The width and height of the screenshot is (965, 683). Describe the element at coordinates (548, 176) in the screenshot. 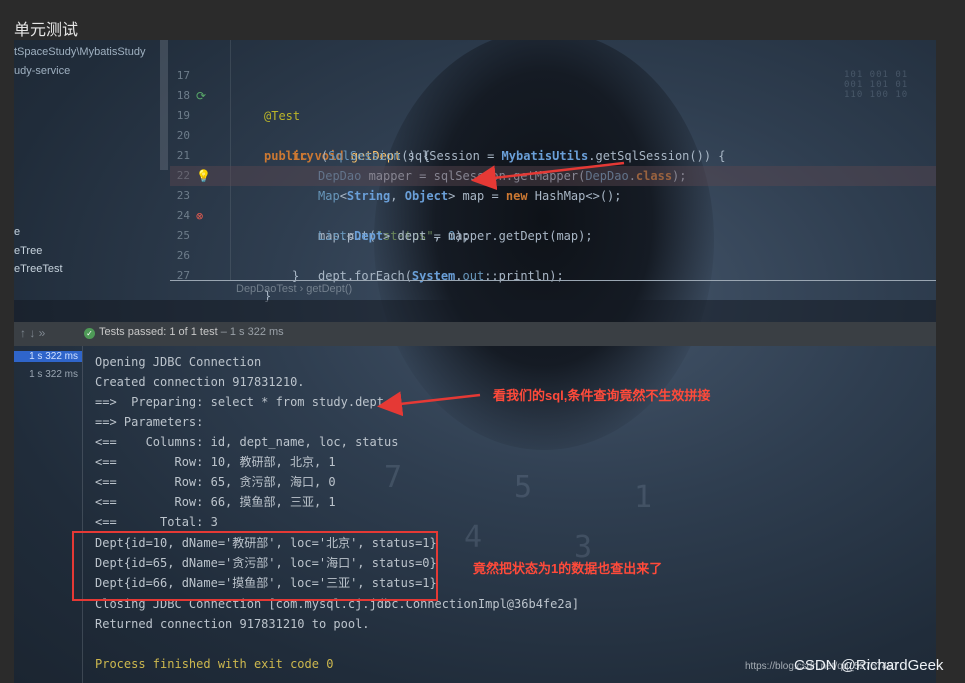

I see `arrow-to-map-put` at that location.